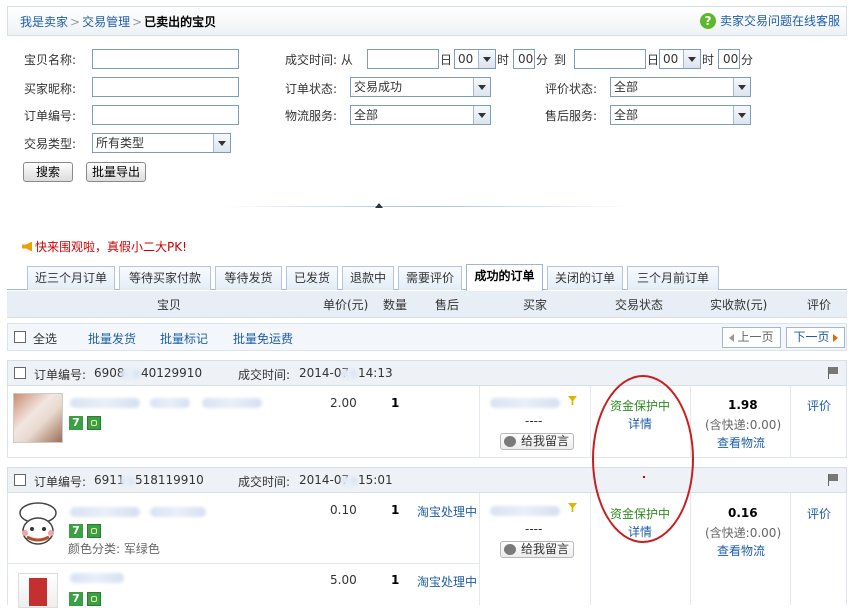  What do you see at coordinates (571, 116) in the screenshot?
I see `after-sale-label: 售后服务:` at bounding box center [571, 116].